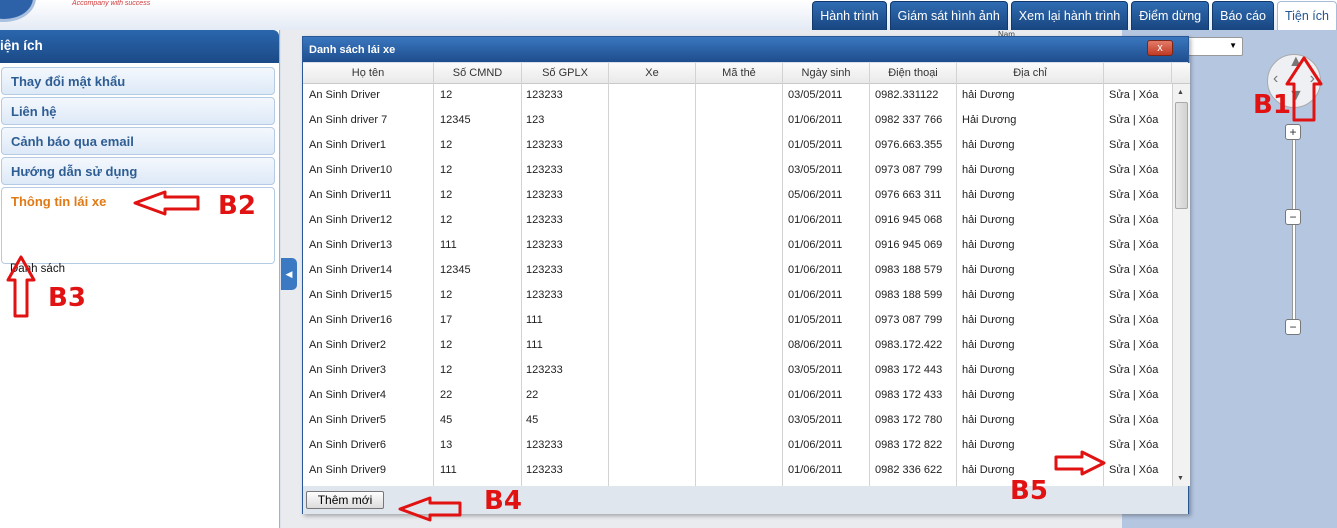  What do you see at coordinates (948, 15) in the screenshot?
I see `tab-image-monitoring: Giám sát hình ảnh` at bounding box center [948, 15].